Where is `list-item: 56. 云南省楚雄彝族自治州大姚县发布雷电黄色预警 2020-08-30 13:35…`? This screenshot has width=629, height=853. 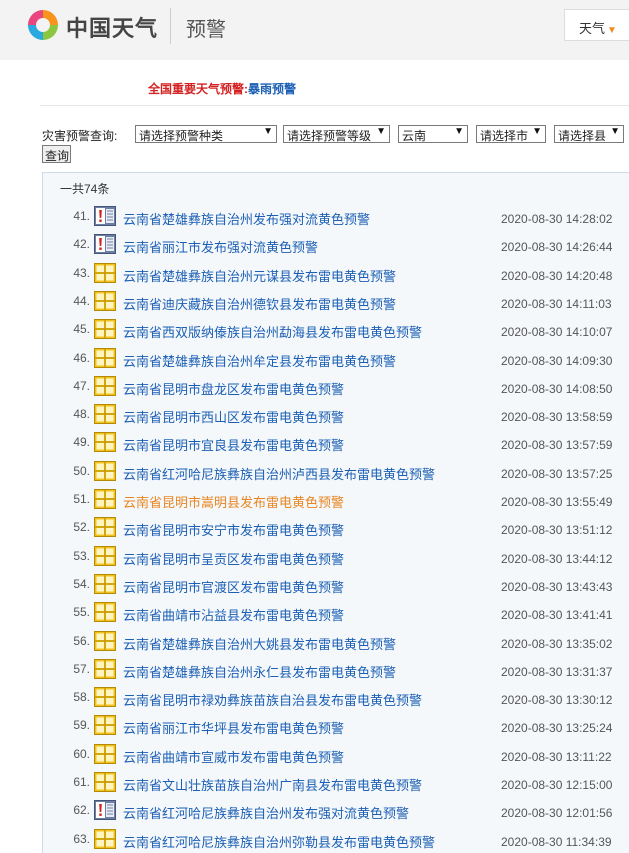
list-item: 56. 云南省楚雄彝族自治州大姚县发布雷电黄色预警 2020-08-30 13:35… is located at coordinates (336, 644).